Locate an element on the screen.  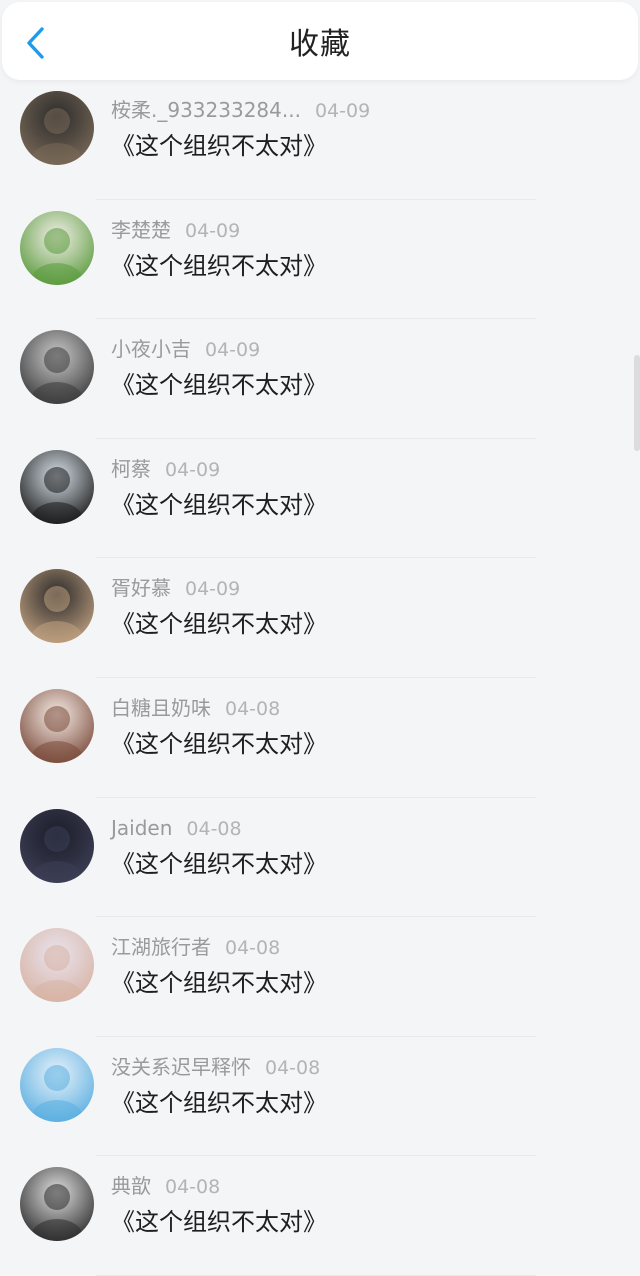
username: 李楚楚 is located at coordinates (141, 230).